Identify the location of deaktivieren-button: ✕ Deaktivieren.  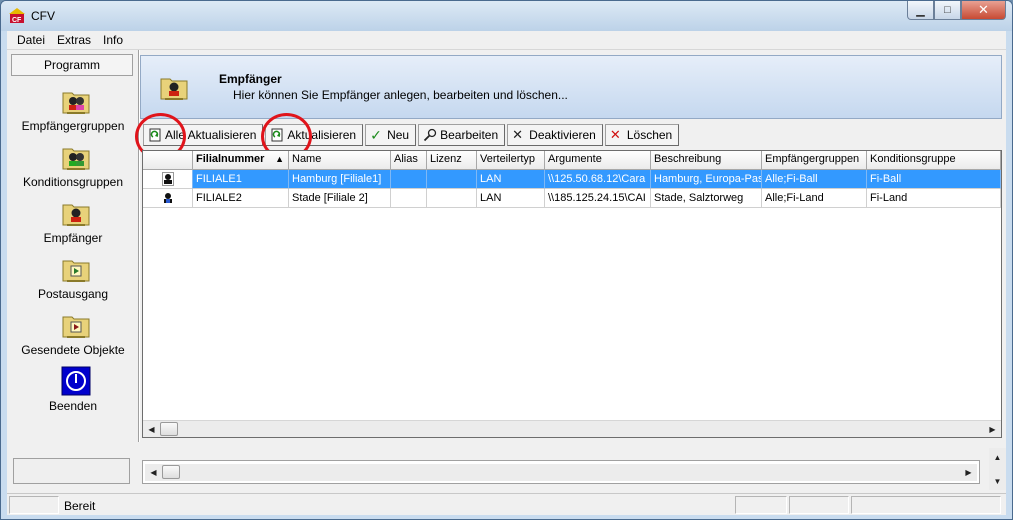
(555, 135).